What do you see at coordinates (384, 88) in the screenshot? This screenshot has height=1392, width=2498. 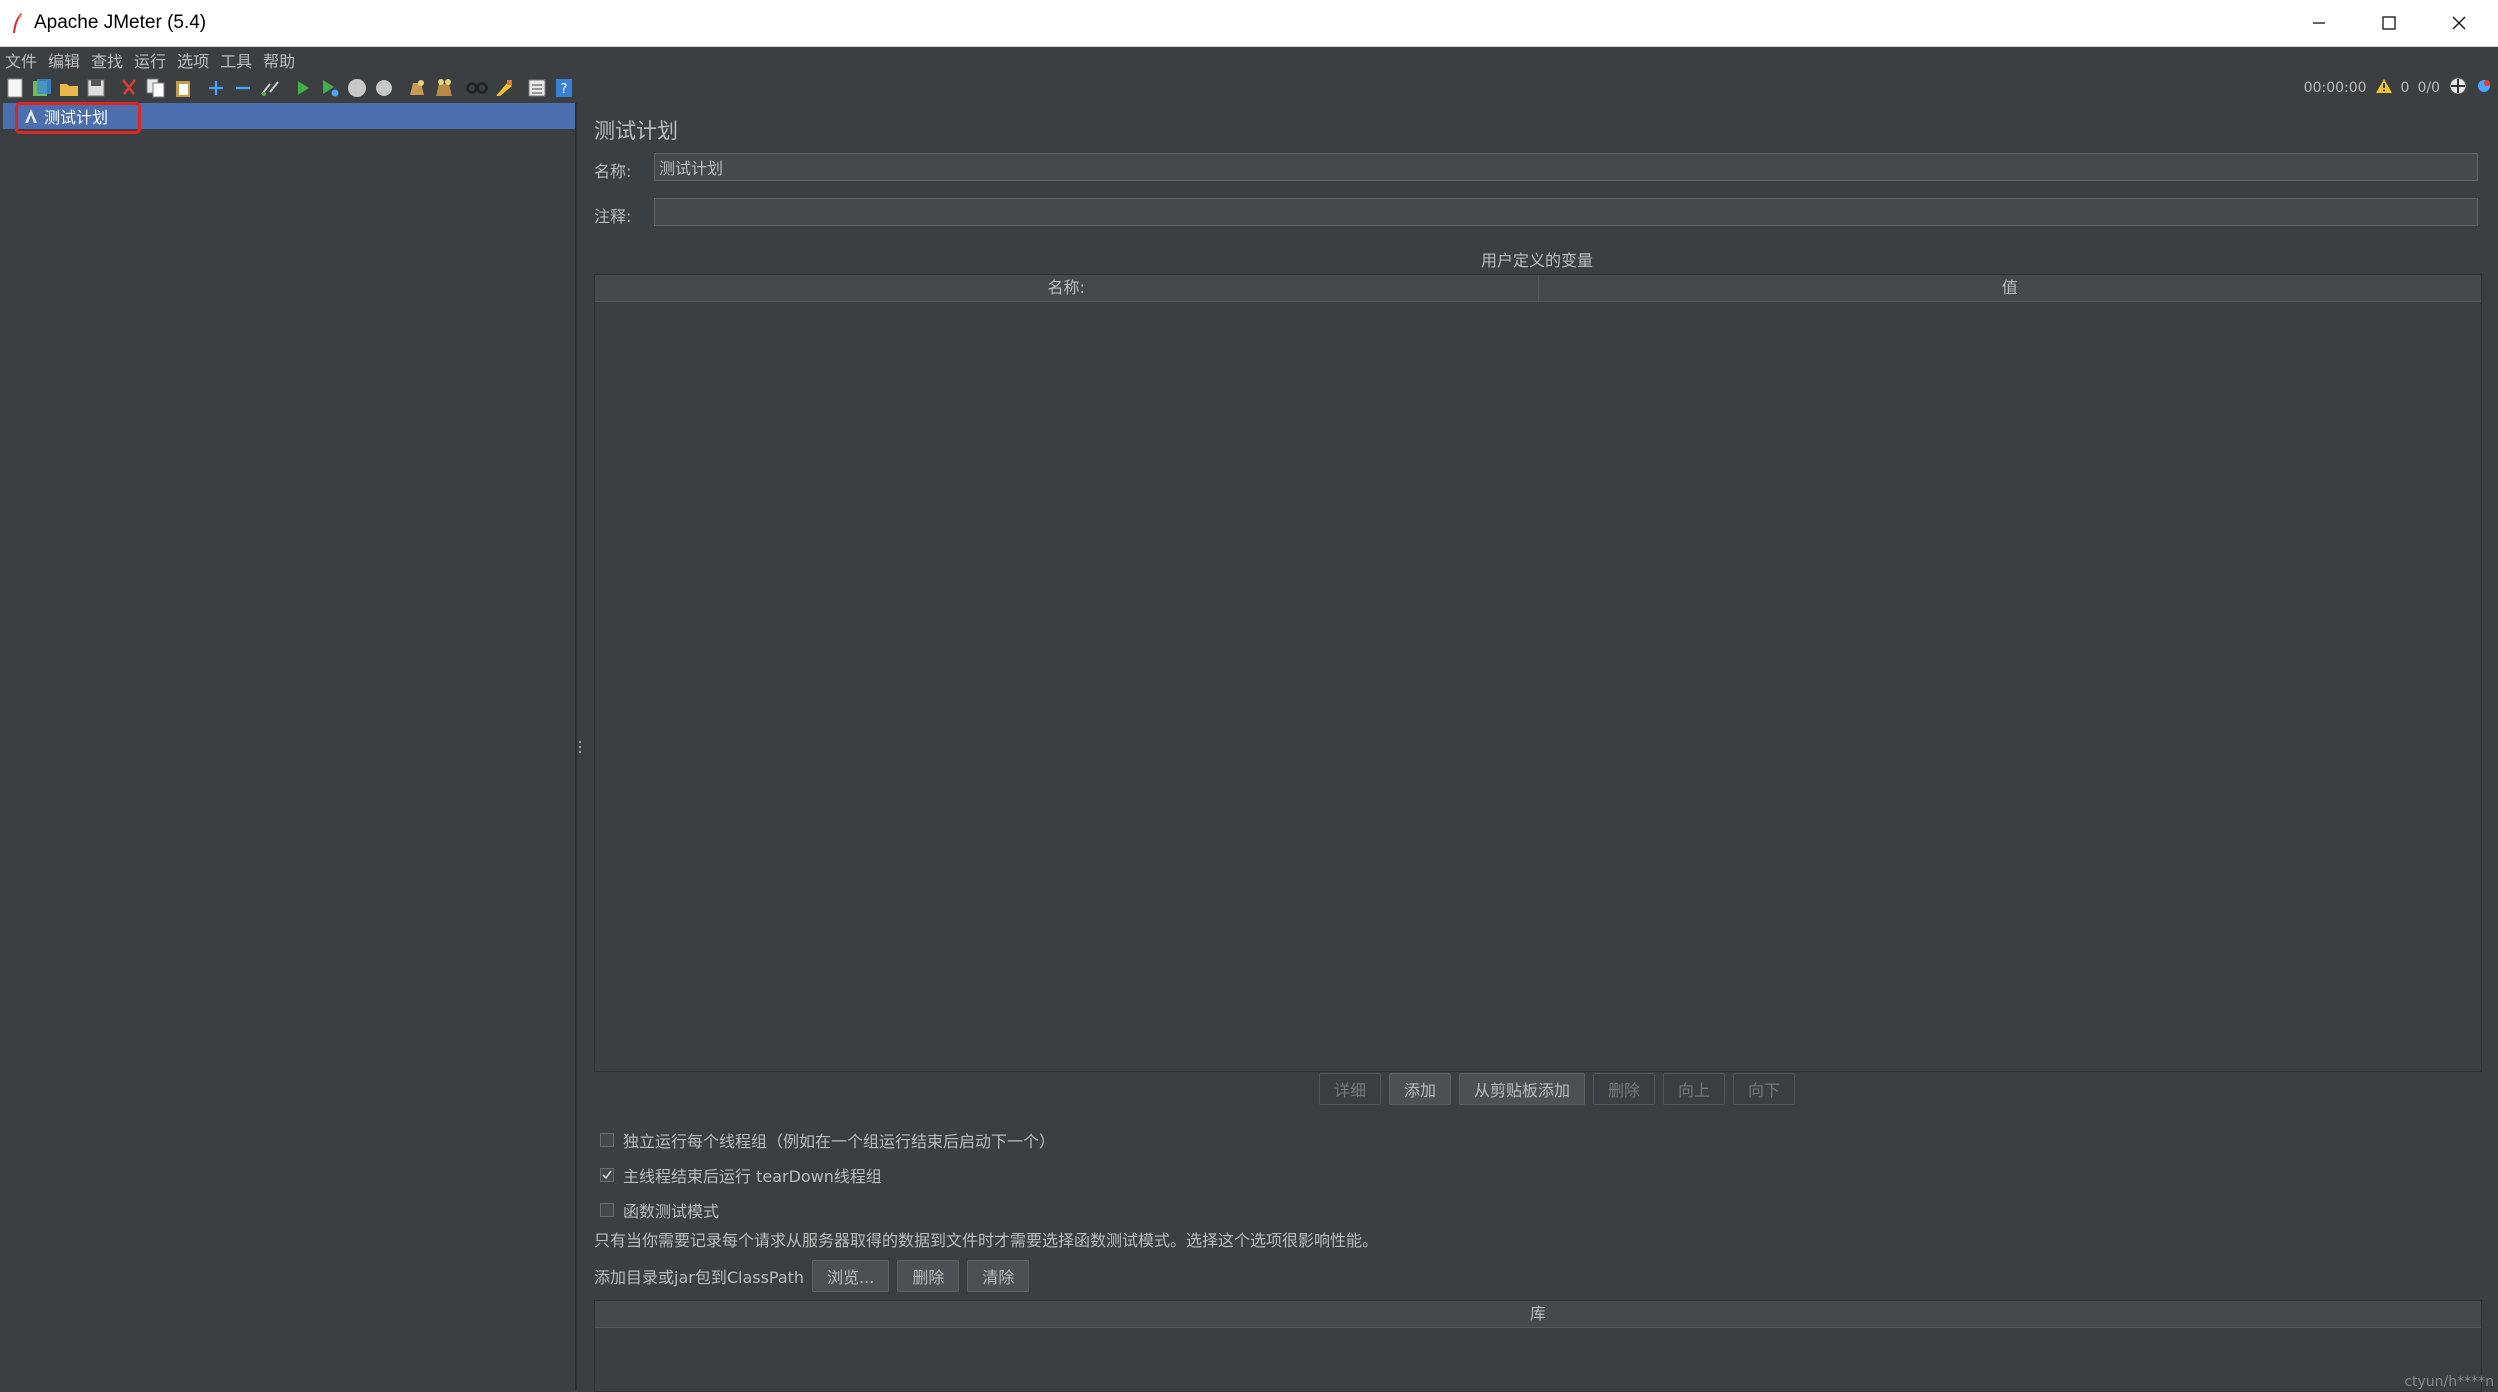 I see `shutdown-icon` at bounding box center [384, 88].